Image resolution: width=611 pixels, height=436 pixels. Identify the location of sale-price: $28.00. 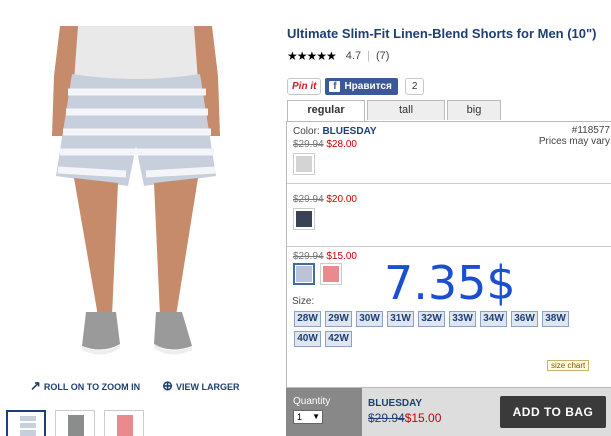
(341, 144).